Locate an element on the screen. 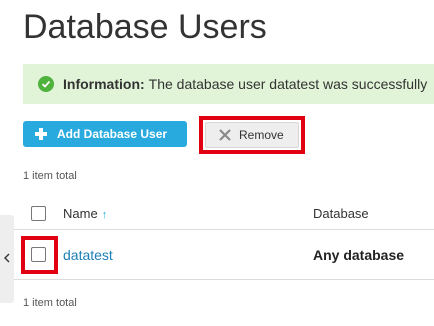 Image resolution: width=434 pixels, height=326 pixels. remove-button: Remove is located at coordinates (252, 135).